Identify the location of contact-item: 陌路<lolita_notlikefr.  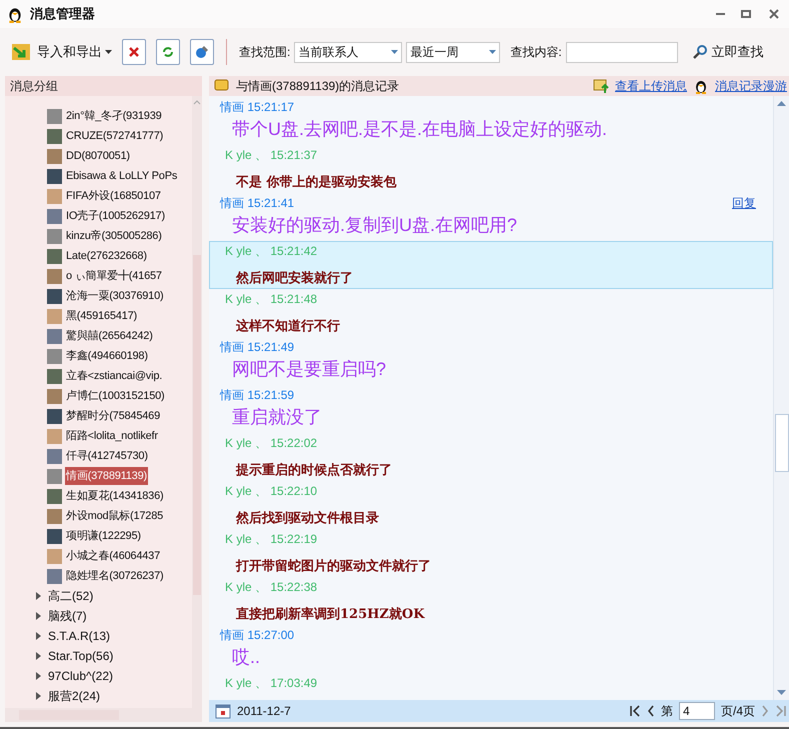
(112, 436).